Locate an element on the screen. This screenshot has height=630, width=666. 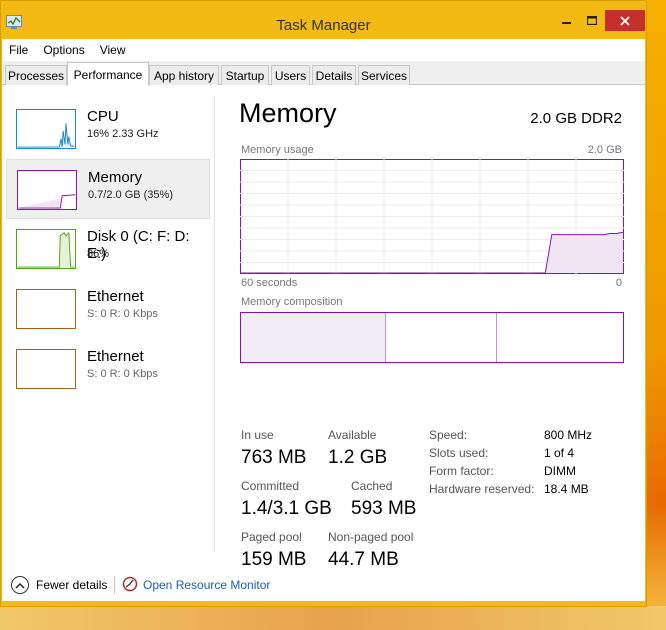
sidebar-item-ethernet-2: Ethernet S: 0 R: 0 Kbps is located at coordinates (108, 369).